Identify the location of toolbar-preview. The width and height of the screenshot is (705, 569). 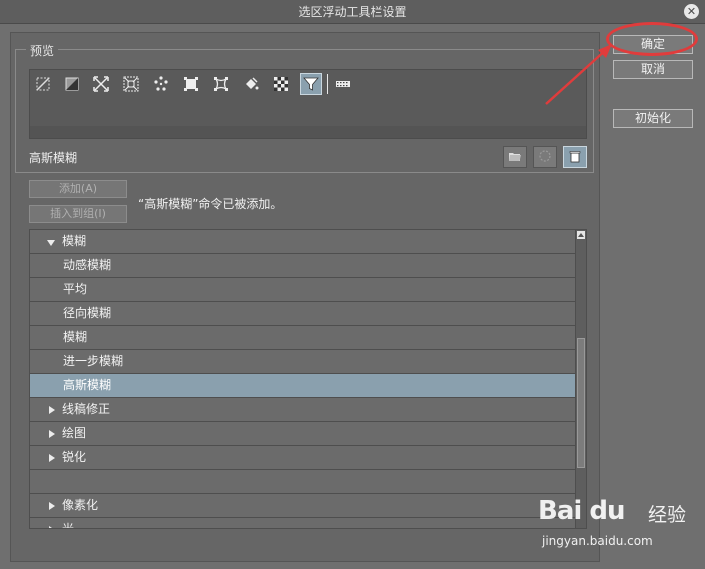
(308, 104).